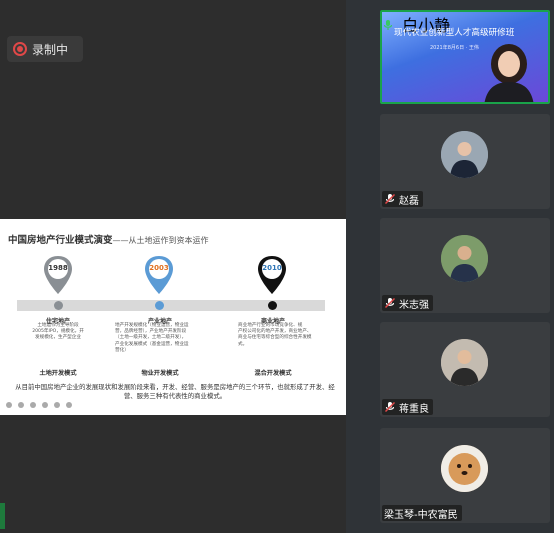 This screenshot has width=554, height=533. Describe the element at coordinates (159, 268) in the screenshot. I see `year-label: 2003` at that location.